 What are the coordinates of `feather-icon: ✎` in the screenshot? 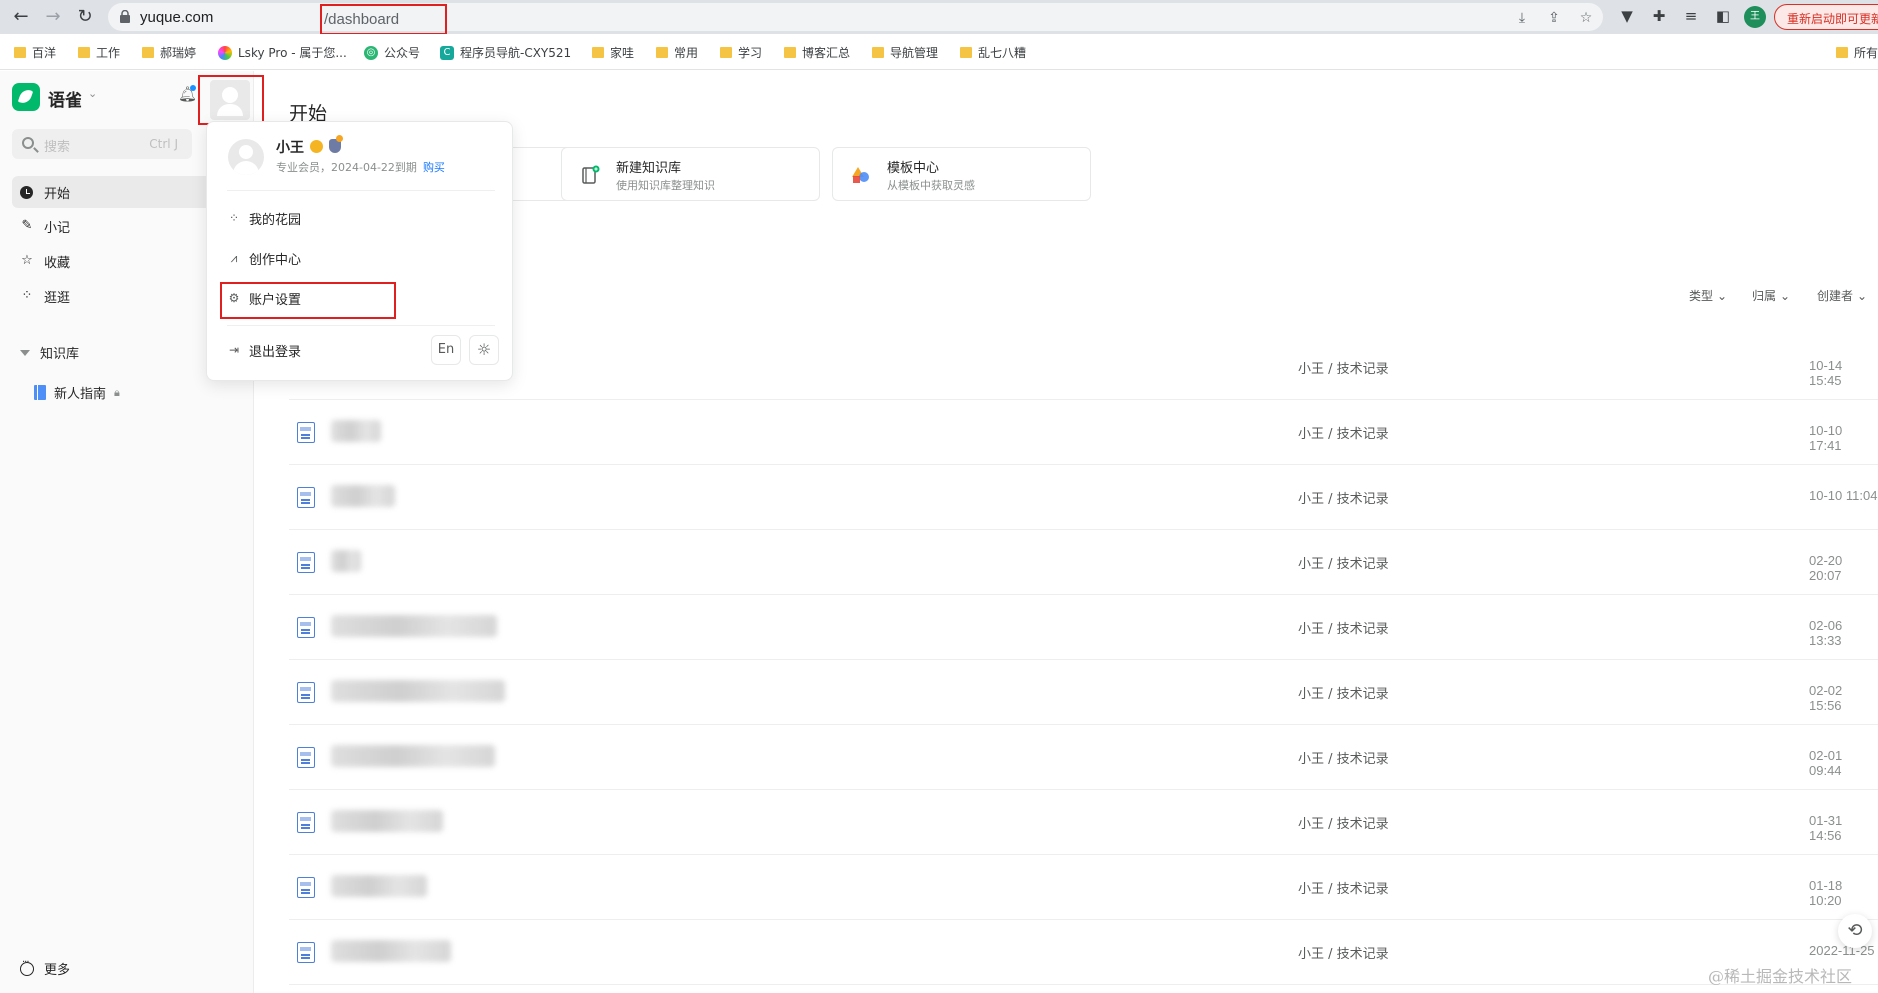 It's located at (27, 225).